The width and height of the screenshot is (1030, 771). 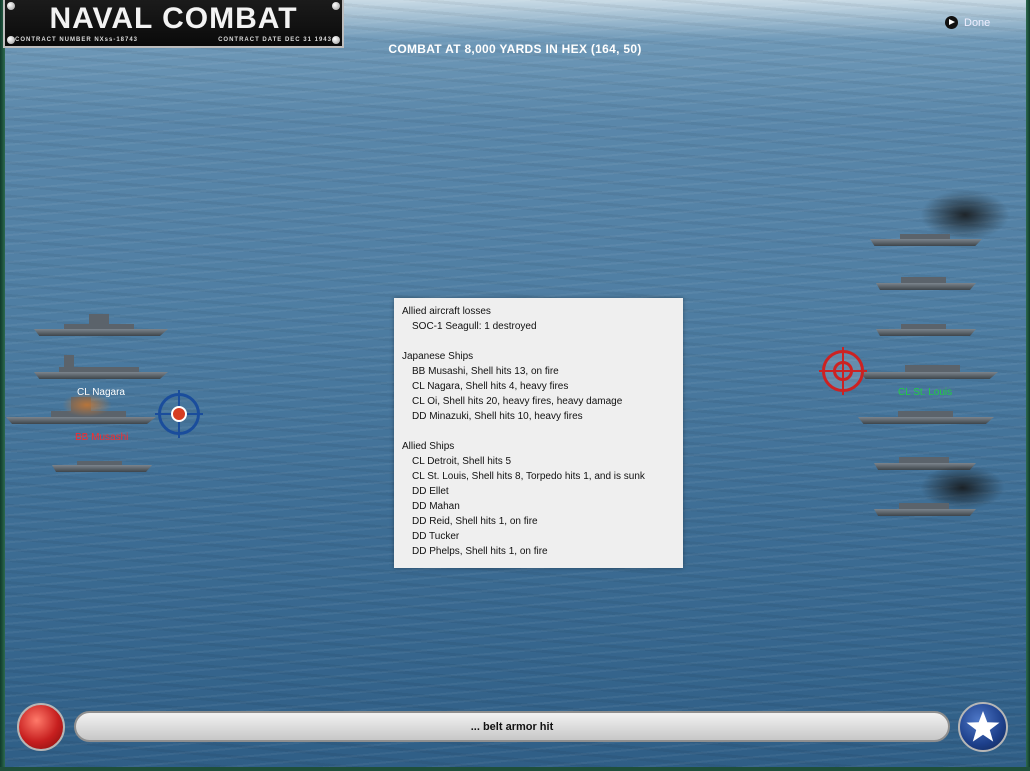 I want to click on play-circle-icon, so click(x=951, y=22).